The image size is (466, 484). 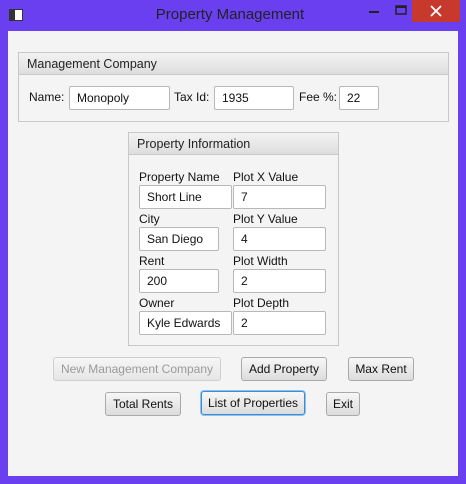 What do you see at coordinates (143, 404) in the screenshot?
I see `total-rents-button: Total Rents` at bounding box center [143, 404].